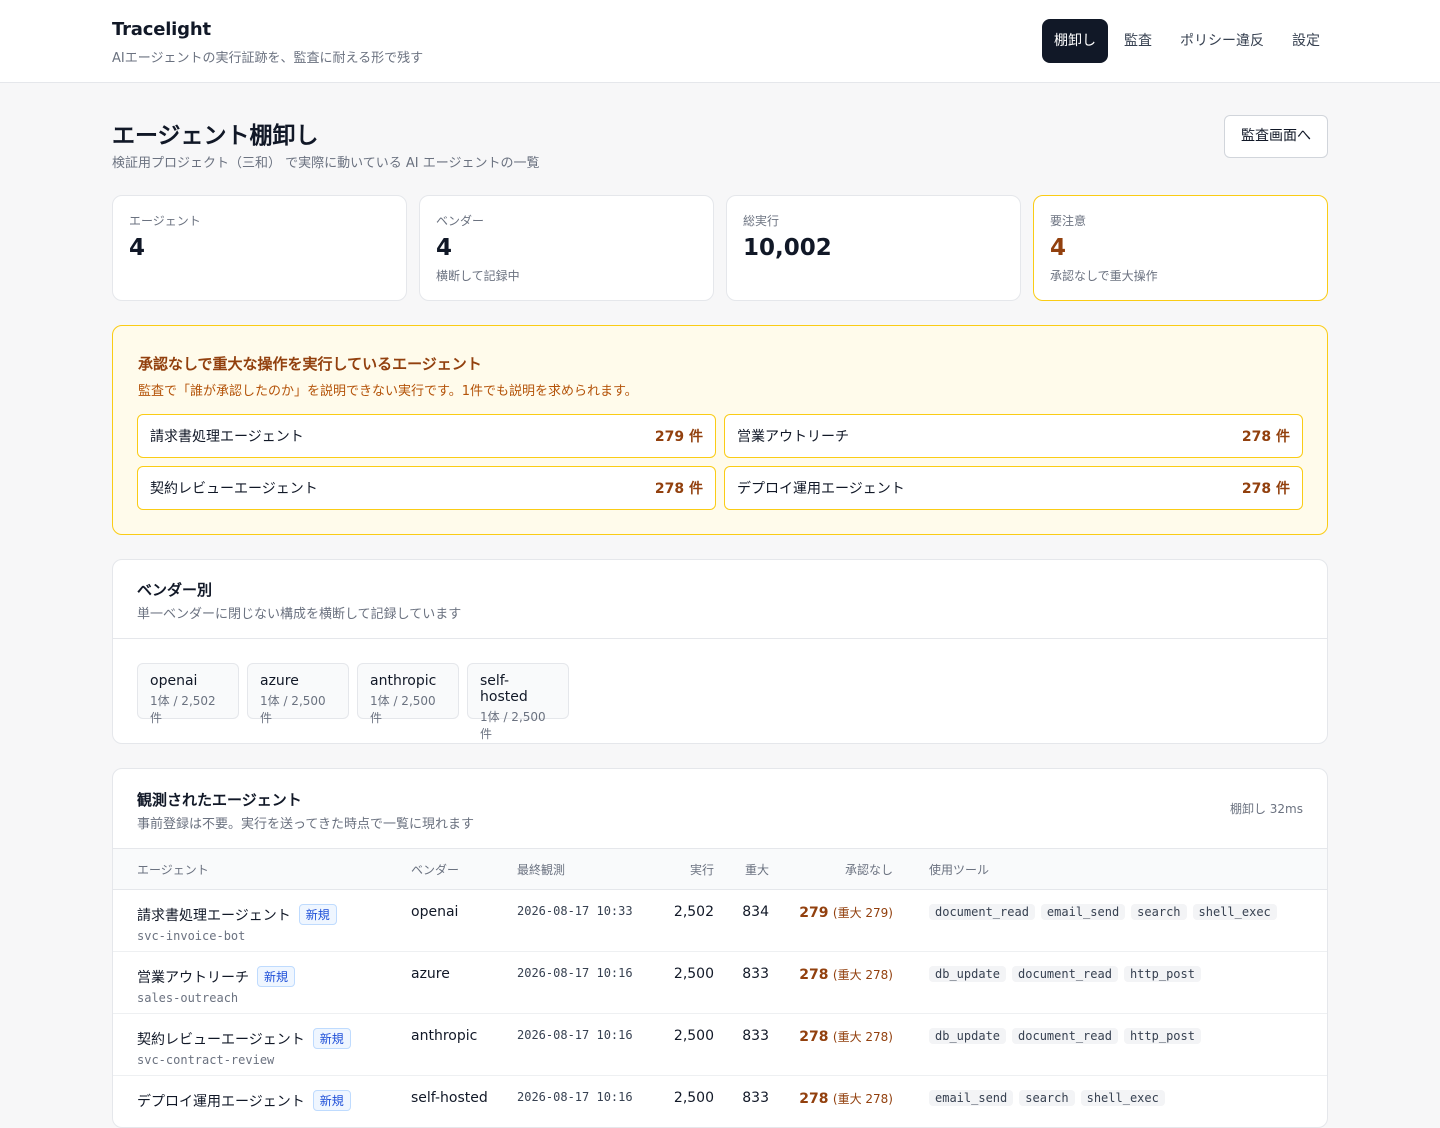 Image resolution: width=1440 pixels, height=1128 pixels. I want to click on agents-panel-subtitle: 事前登録は不要。実行を送ってきた時点で一覧に現れます, so click(305, 822).